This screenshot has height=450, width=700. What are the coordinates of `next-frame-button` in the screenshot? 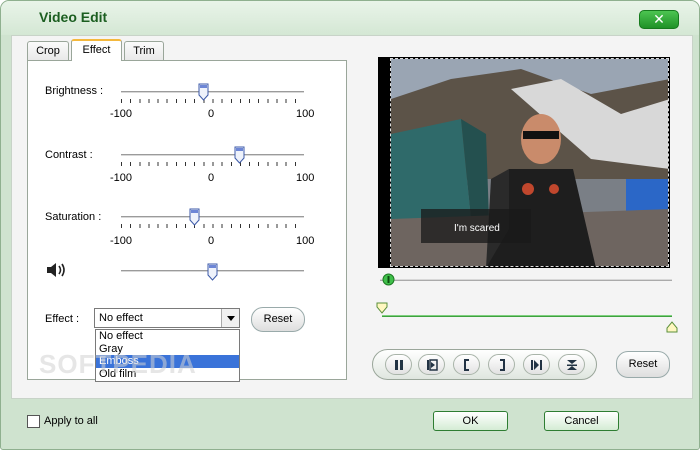 It's located at (536, 364).